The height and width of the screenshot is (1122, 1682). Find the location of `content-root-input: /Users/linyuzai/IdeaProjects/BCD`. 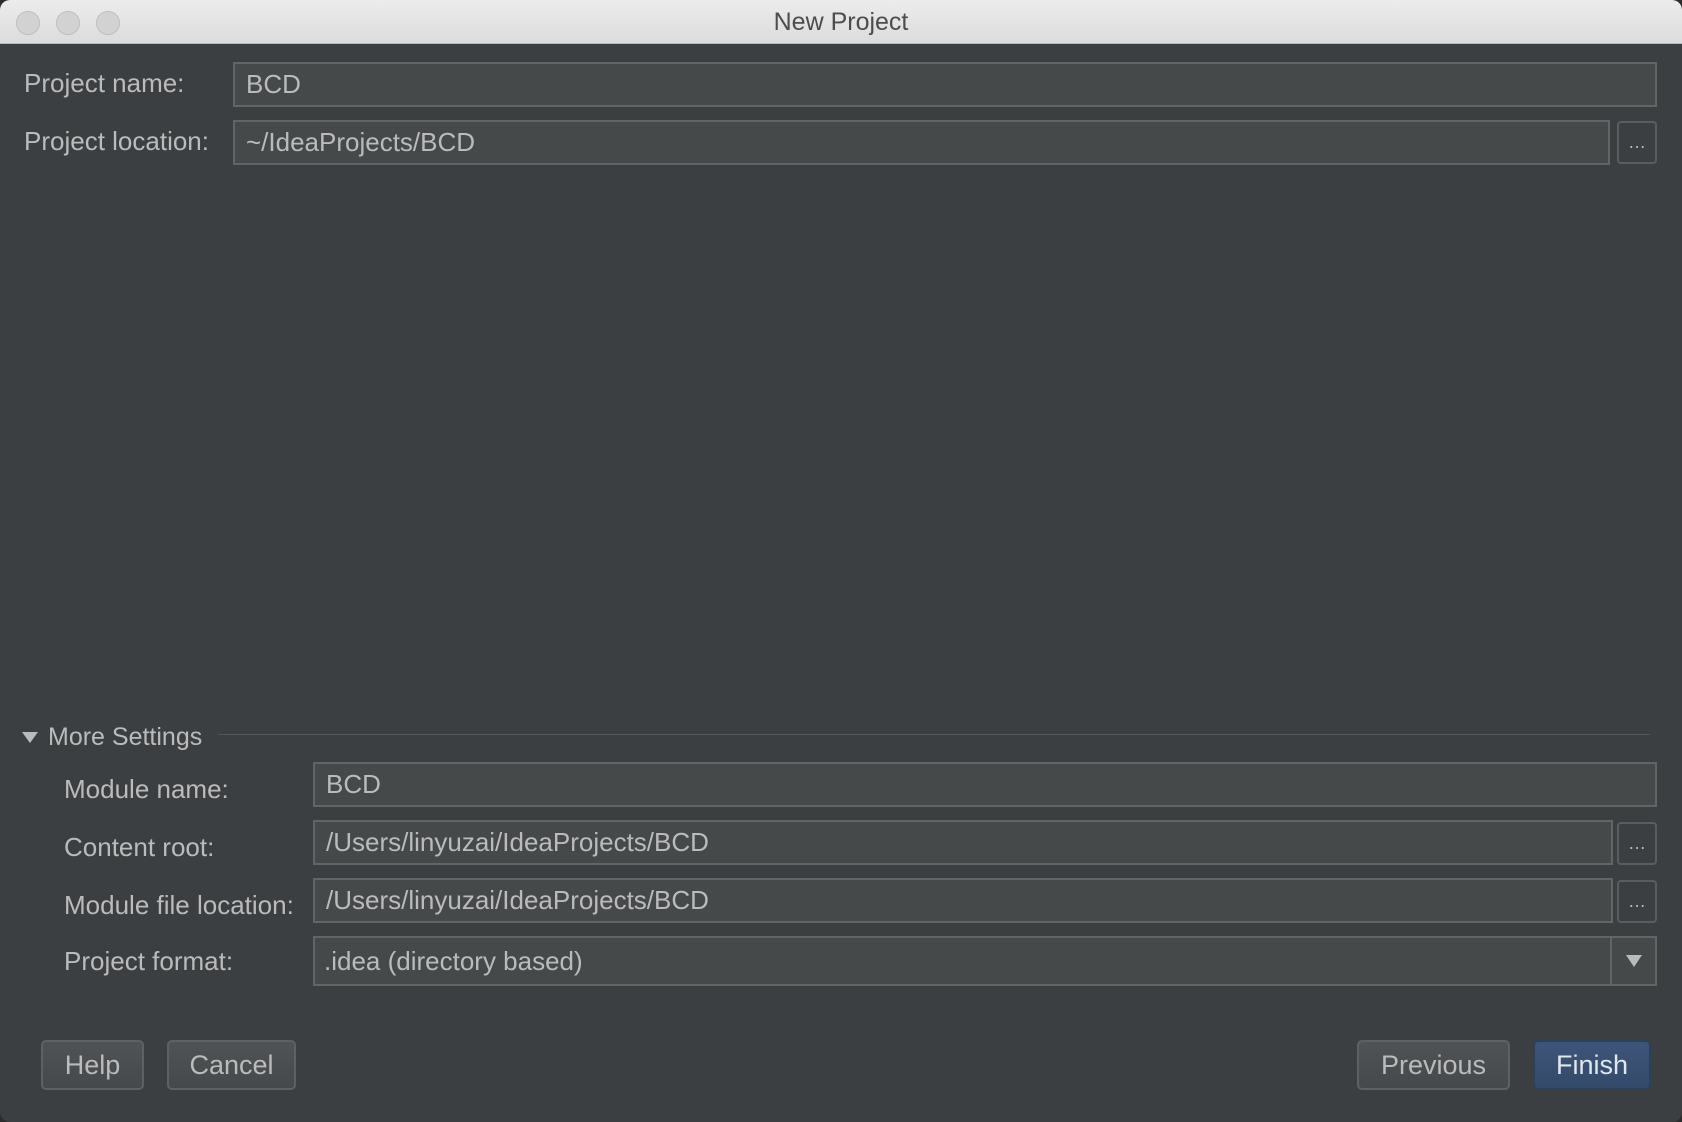

content-root-input: /Users/linyuzai/IdeaProjects/BCD is located at coordinates (963, 842).